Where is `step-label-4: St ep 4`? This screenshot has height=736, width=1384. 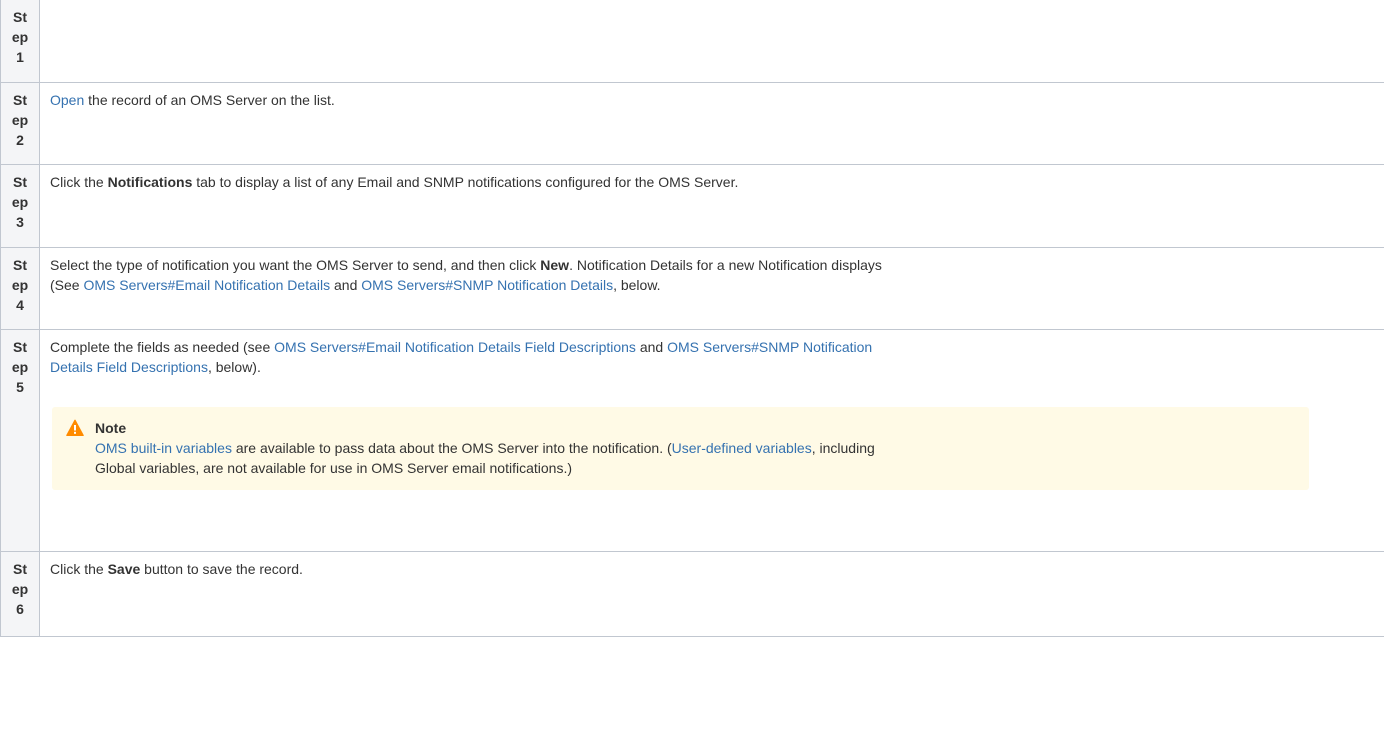 step-label-4: St ep 4 is located at coordinates (20, 288).